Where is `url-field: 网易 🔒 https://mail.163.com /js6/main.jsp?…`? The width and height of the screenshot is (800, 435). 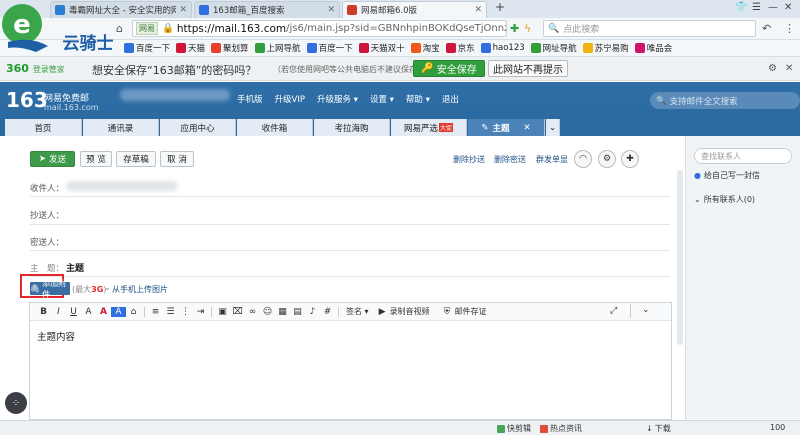 url-field: 网易 🔒 https://mail.163.com /js6/main.jsp?… is located at coordinates (319, 28).